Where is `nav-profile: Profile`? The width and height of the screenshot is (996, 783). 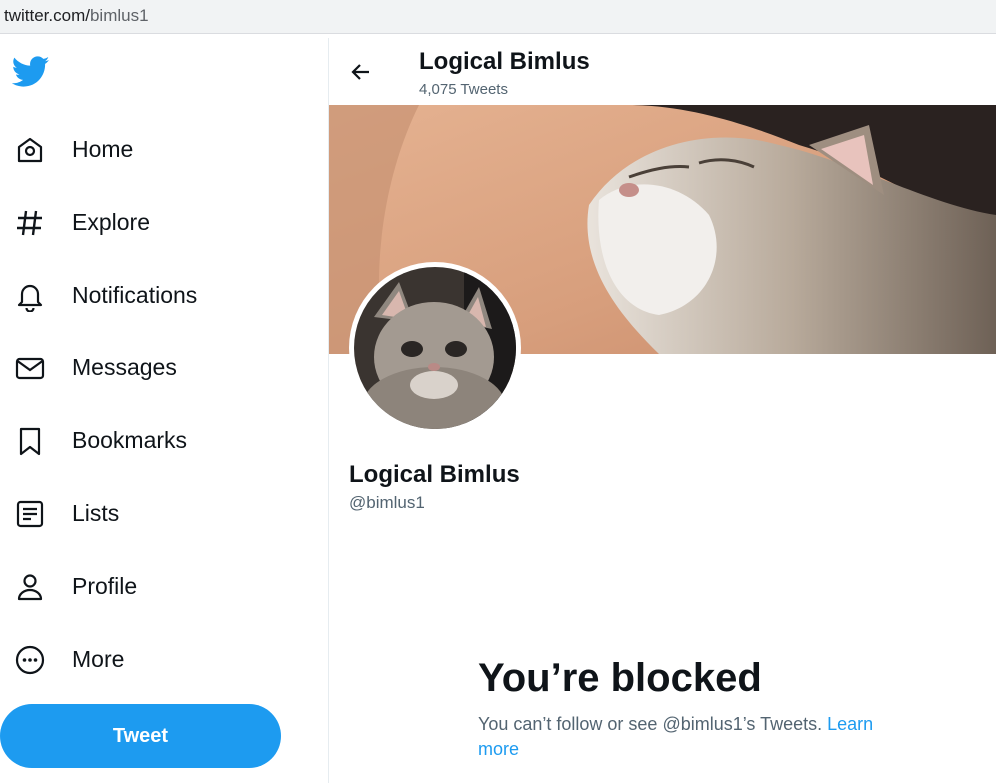 nav-profile: Profile is located at coordinates (150, 585).